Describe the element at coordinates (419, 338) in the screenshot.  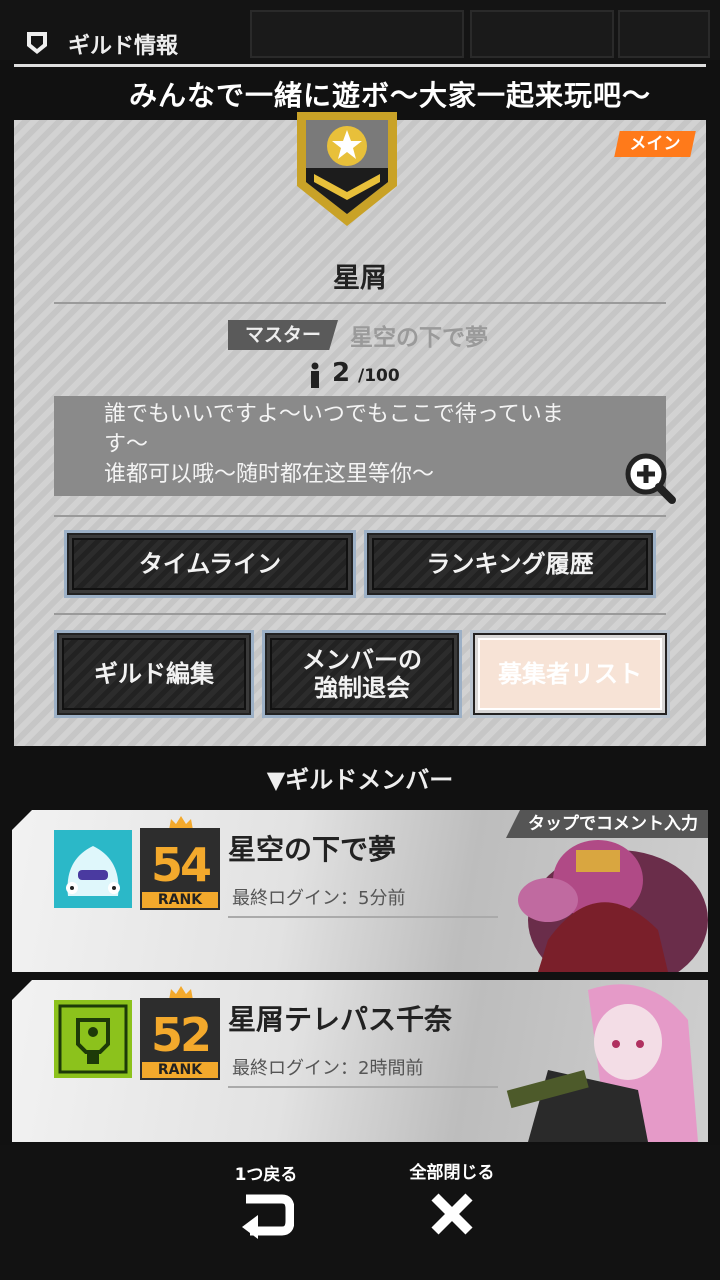
I see `master-name: 星空の下で夢` at that location.